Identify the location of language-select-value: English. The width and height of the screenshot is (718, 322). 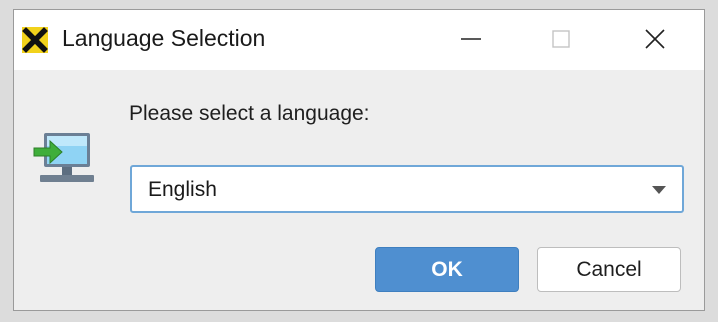
(182, 189).